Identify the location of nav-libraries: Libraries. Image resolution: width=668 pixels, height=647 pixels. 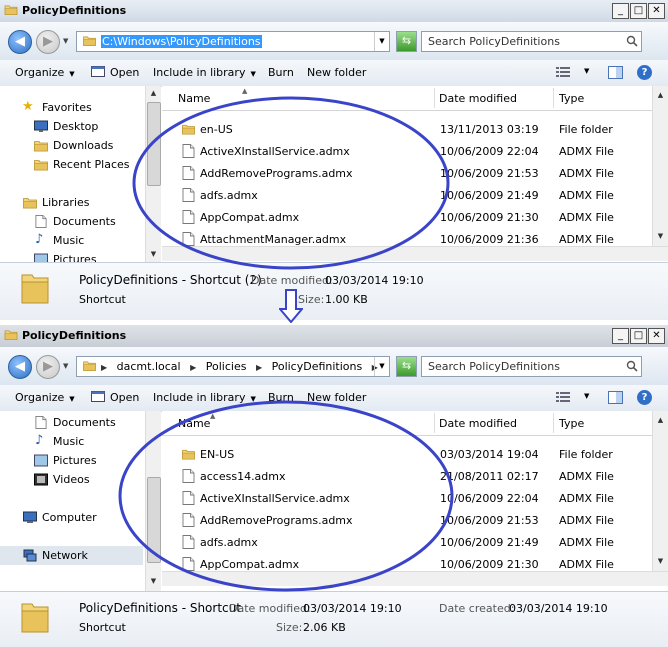
(71, 202).